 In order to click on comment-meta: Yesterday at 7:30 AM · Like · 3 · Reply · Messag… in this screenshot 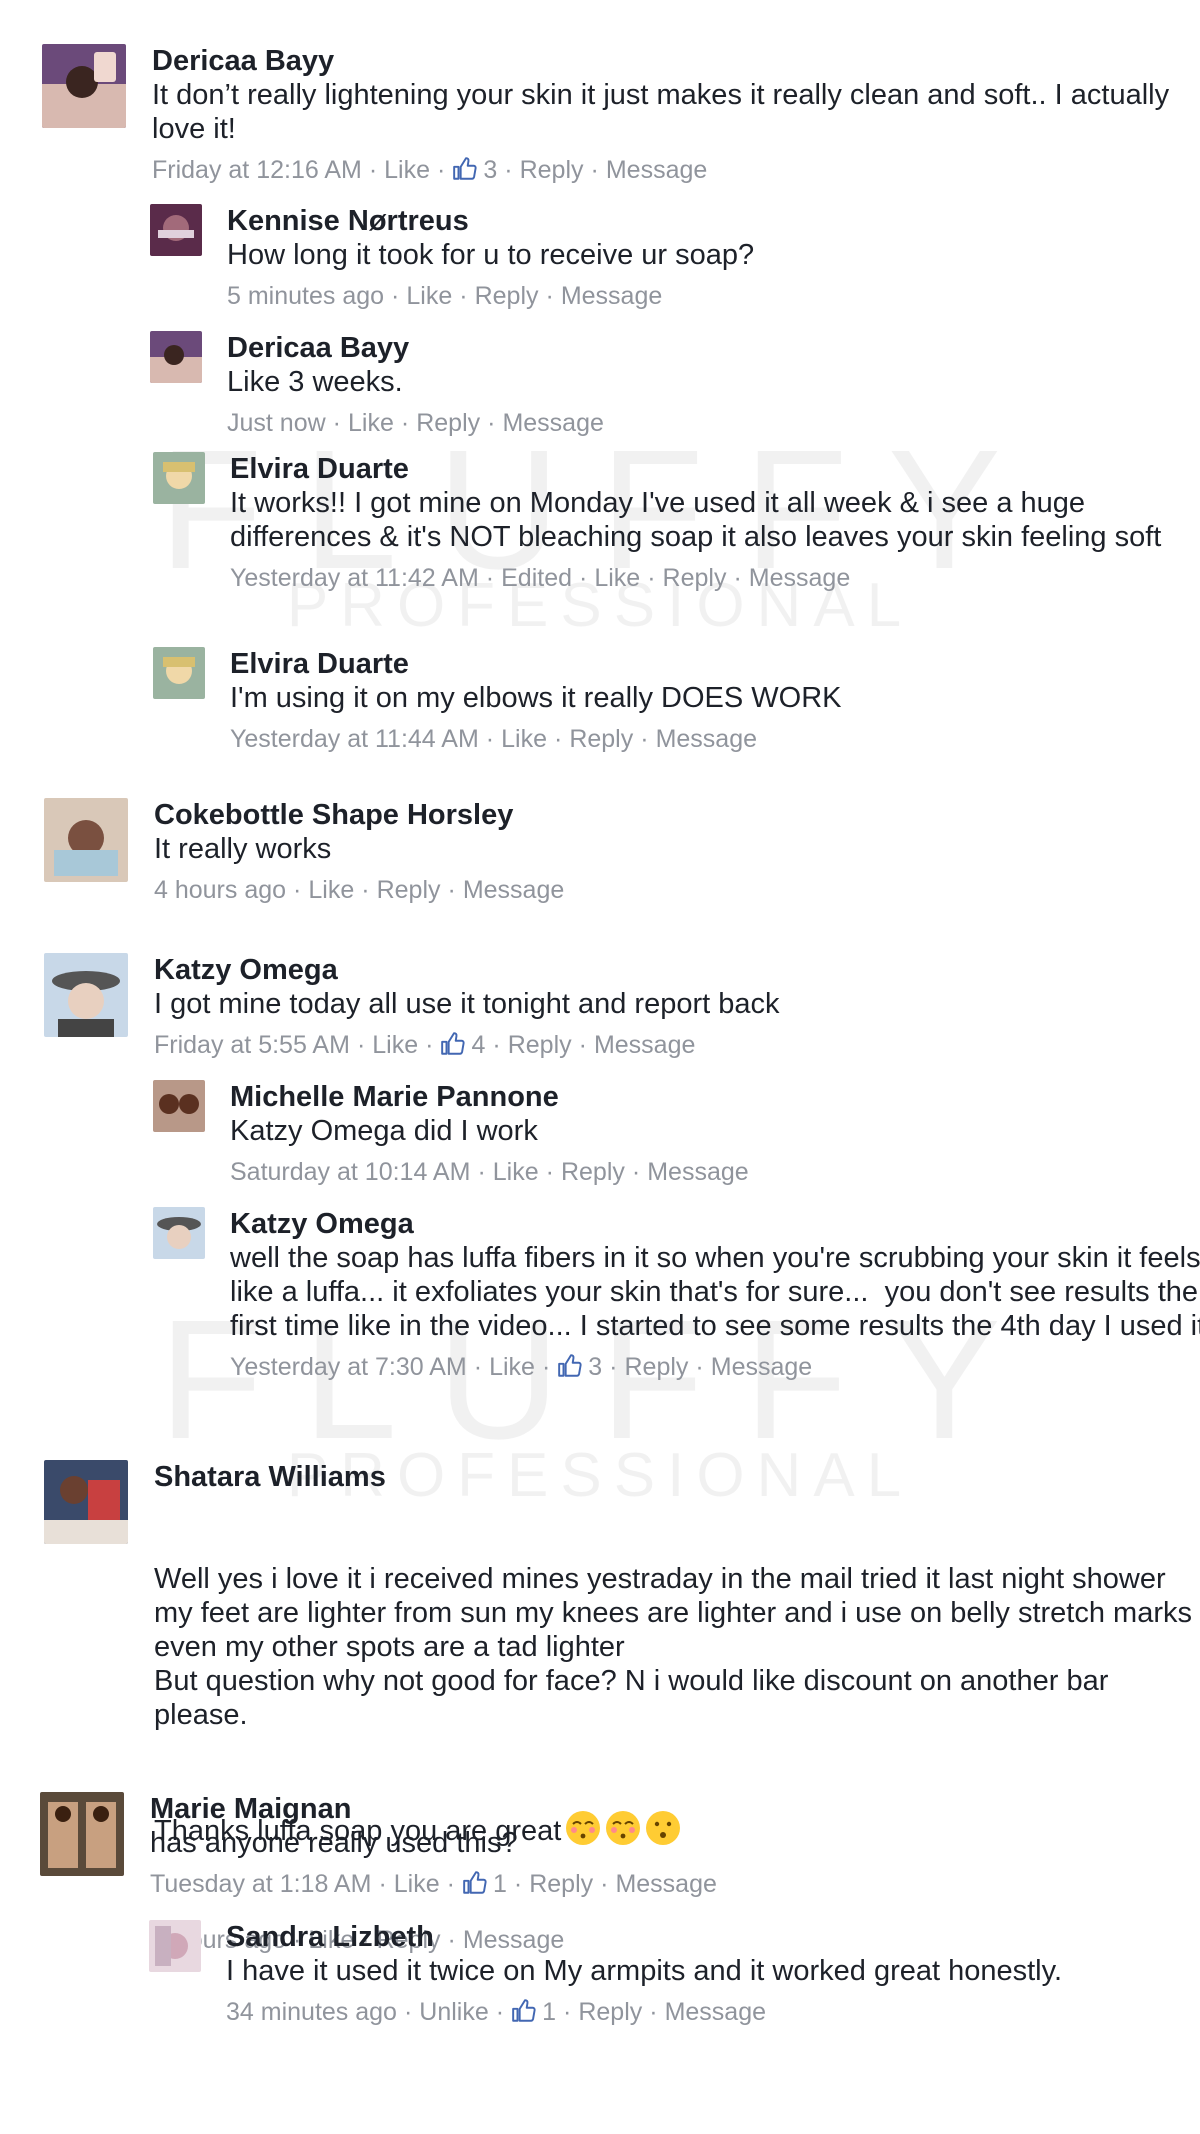, I will do `click(521, 1367)`.